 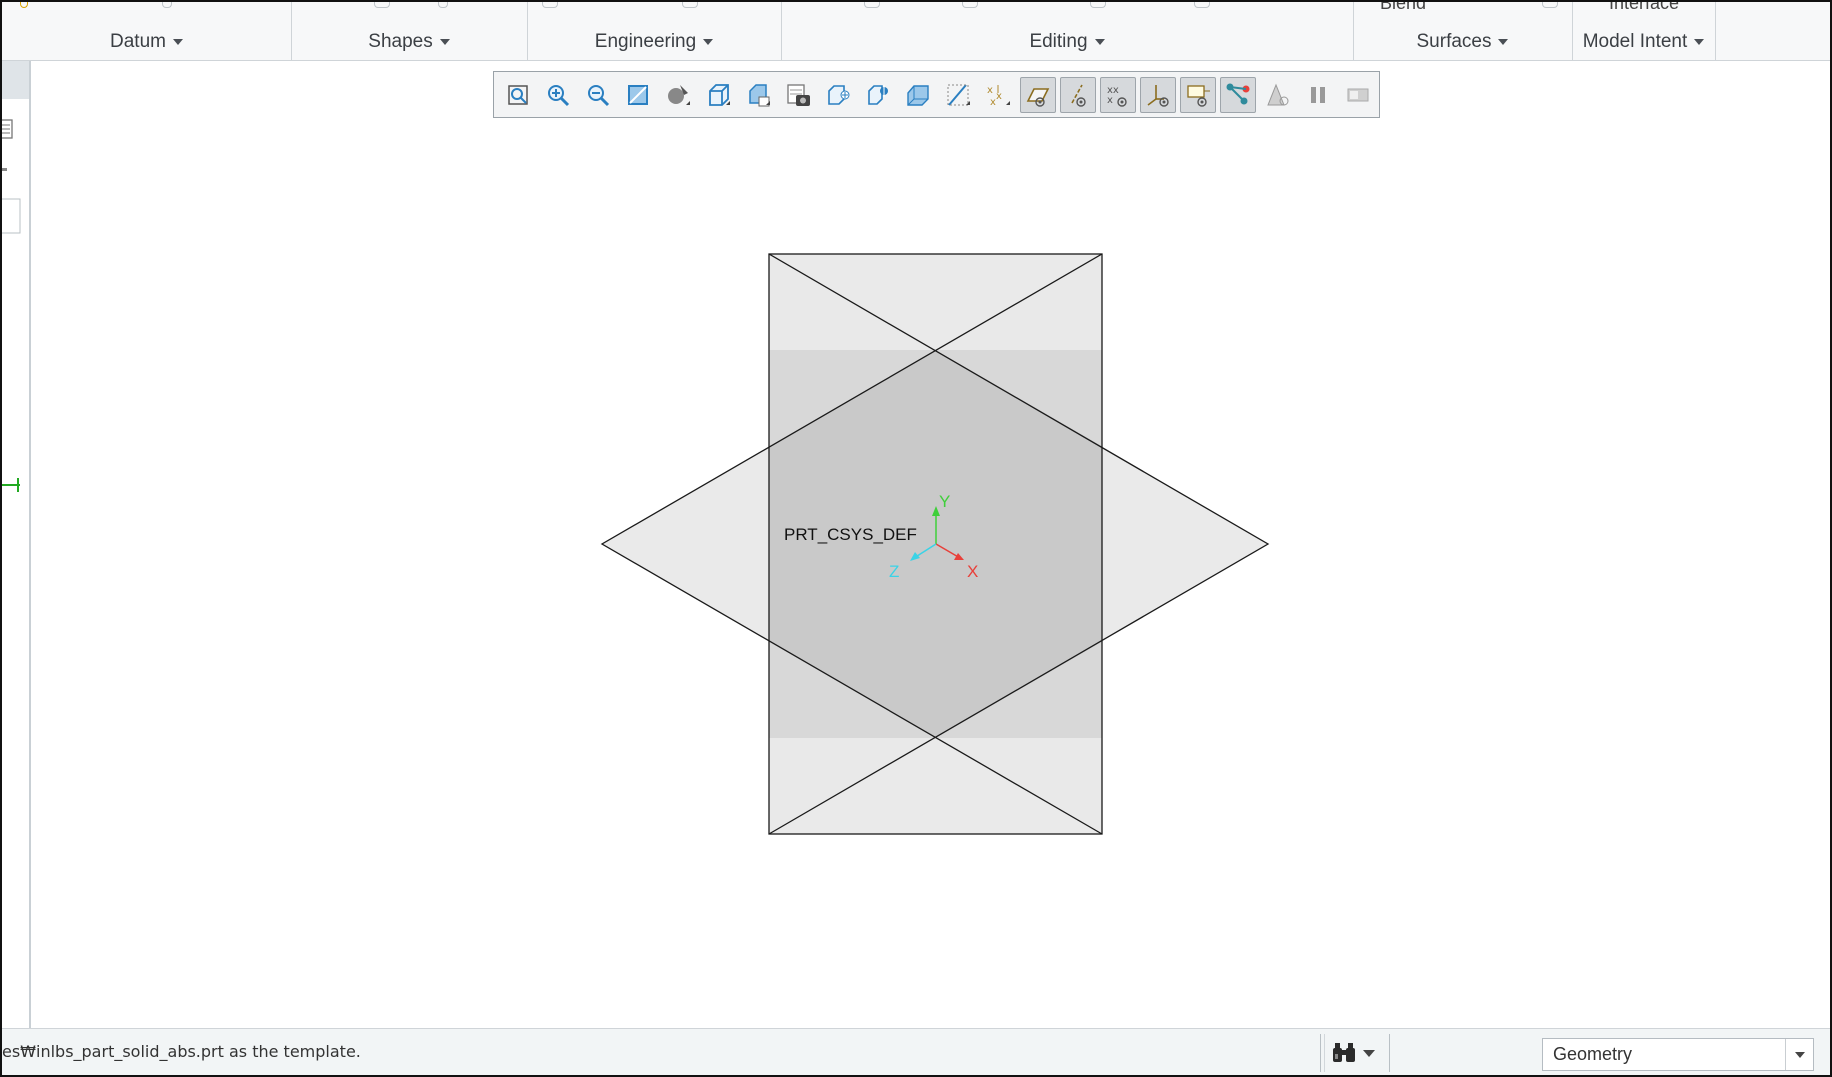 What do you see at coordinates (138, 41) in the screenshot?
I see `datum-group-label: Datum` at bounding box center [138, 41].